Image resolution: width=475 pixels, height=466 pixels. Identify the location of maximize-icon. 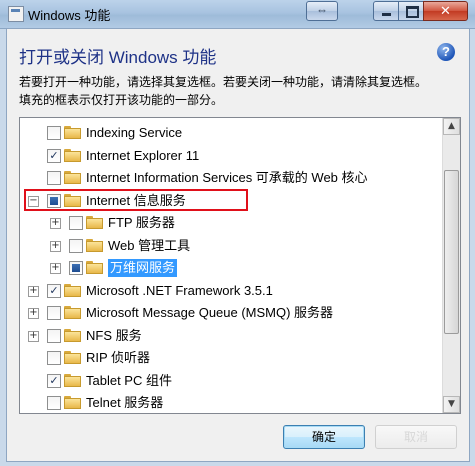
(412, 12).